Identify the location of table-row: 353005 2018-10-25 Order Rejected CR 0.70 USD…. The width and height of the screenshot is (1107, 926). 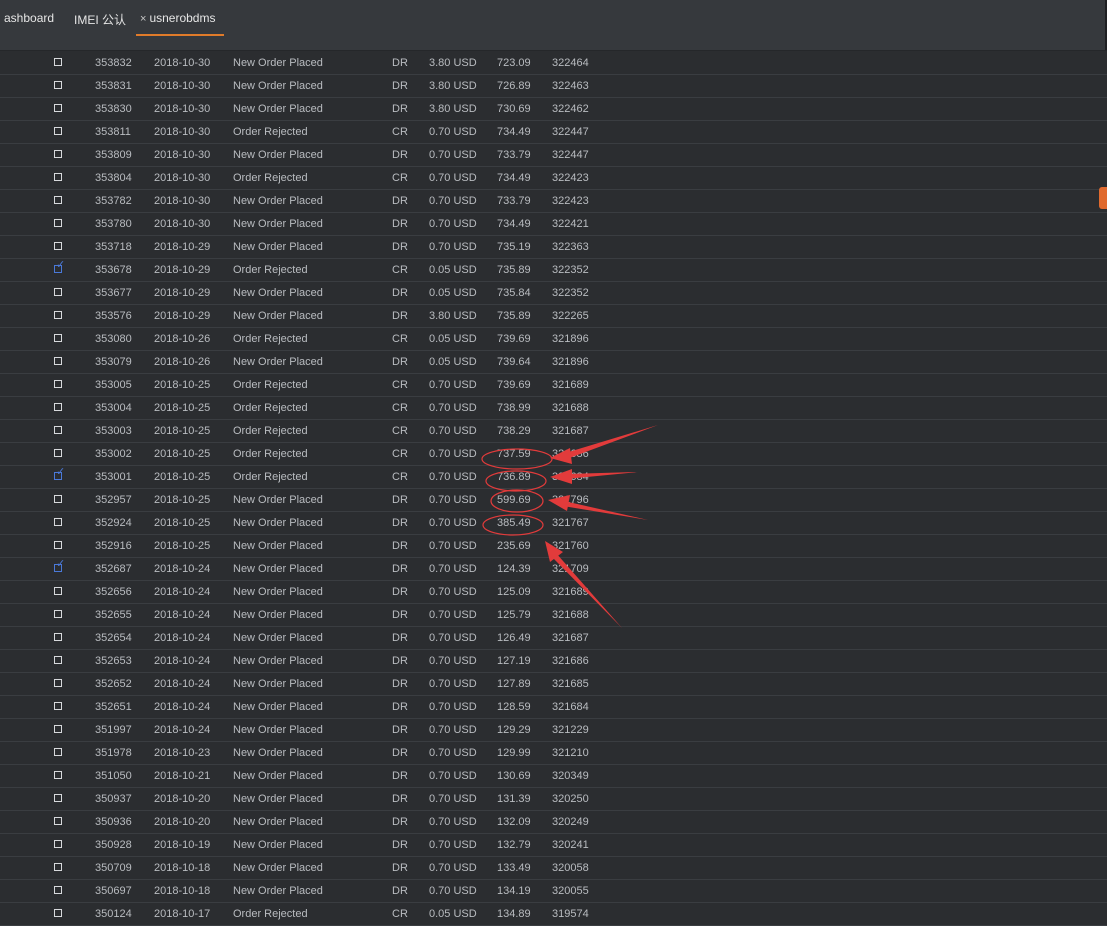
(553, 385).